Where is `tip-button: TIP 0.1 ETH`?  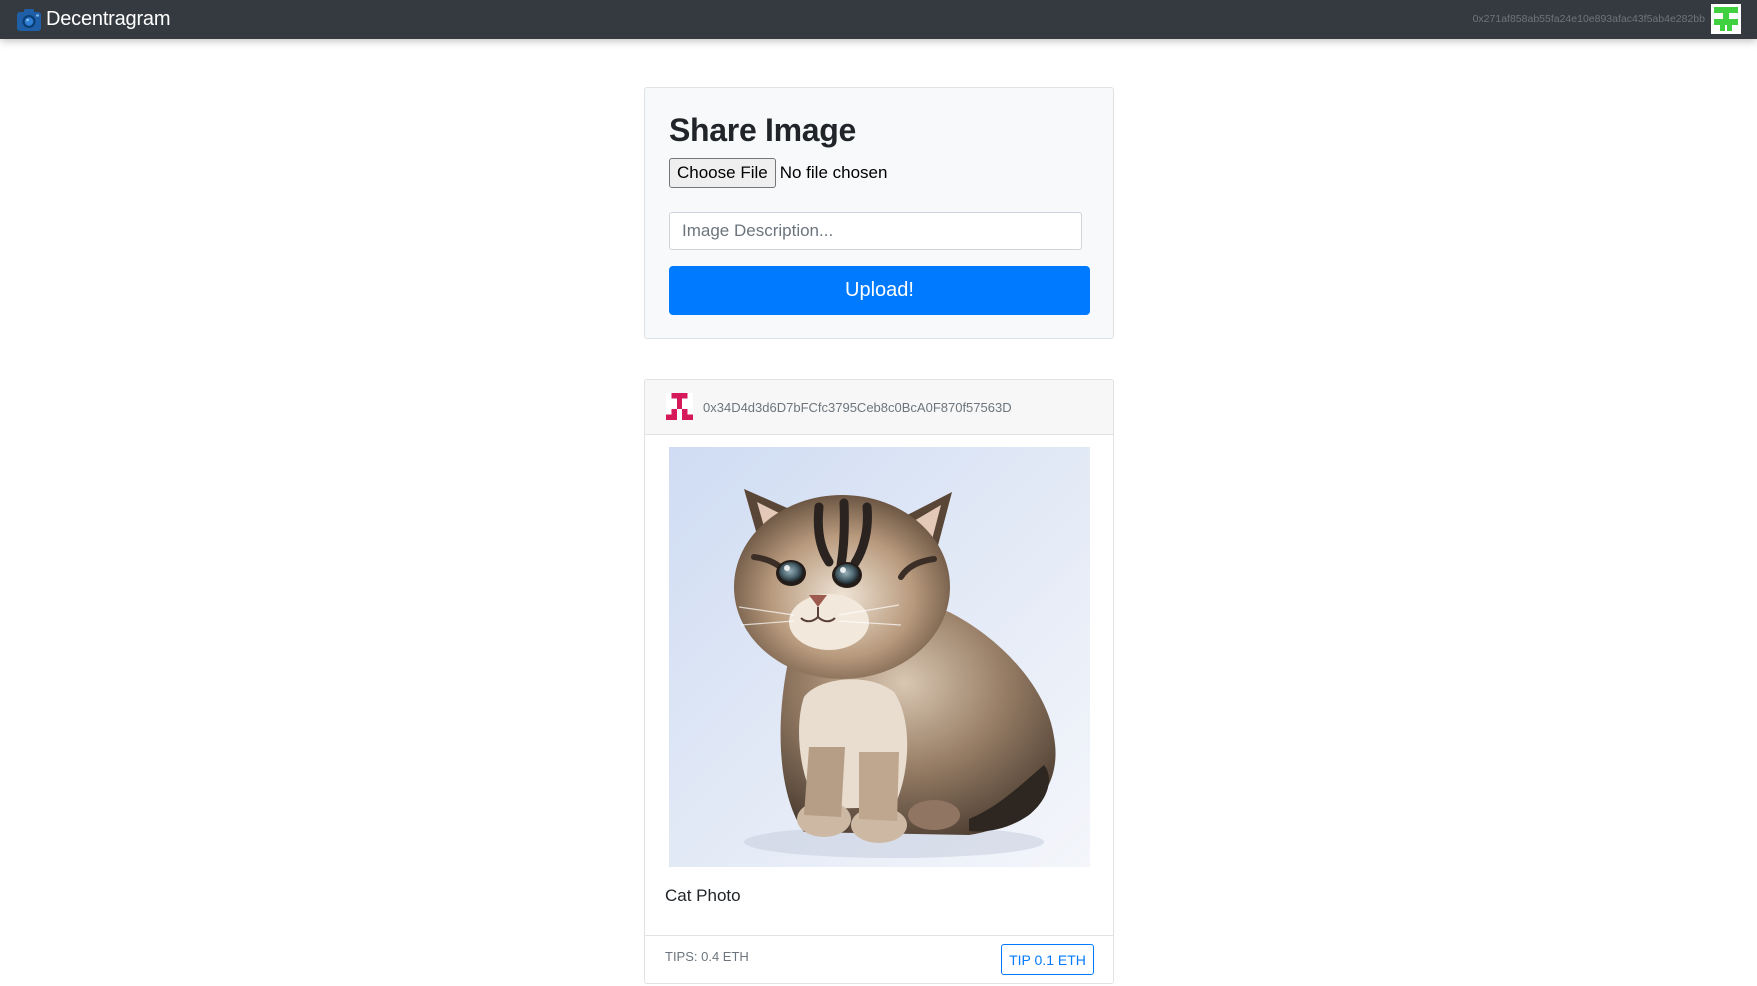
tip-button: TIP 0.1 ETH is located at coordinates (1047, 959).